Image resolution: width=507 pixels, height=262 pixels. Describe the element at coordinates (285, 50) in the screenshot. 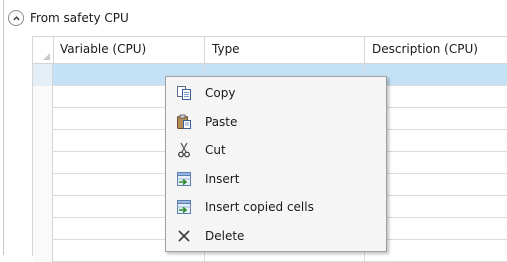

I see `column-header-type: Type` at that location.